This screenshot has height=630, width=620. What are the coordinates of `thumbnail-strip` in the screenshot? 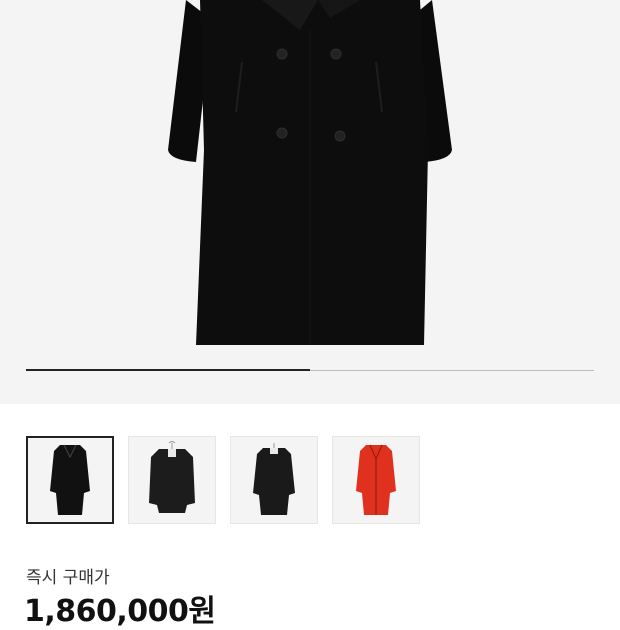 It's located at (310, 480).